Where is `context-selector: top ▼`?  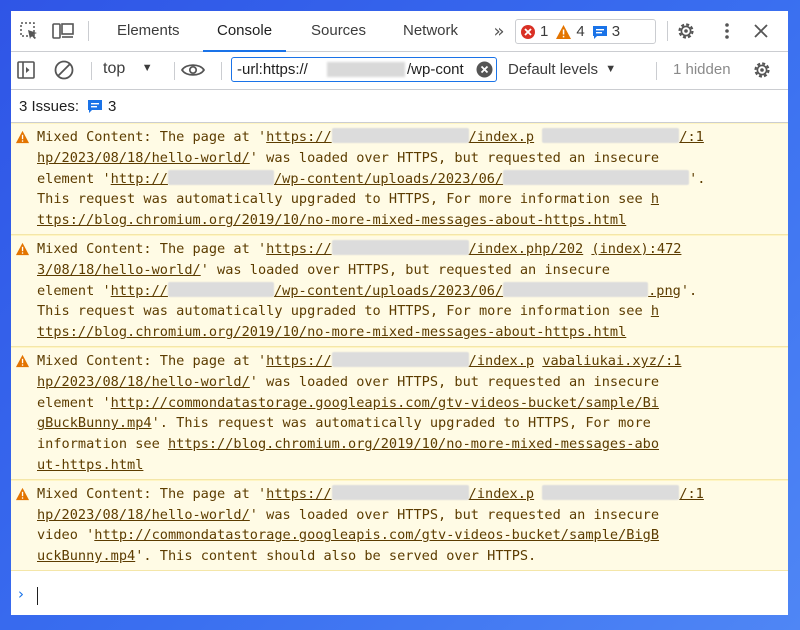 context-selector: top ▼ is located at coordinates (128, 69).